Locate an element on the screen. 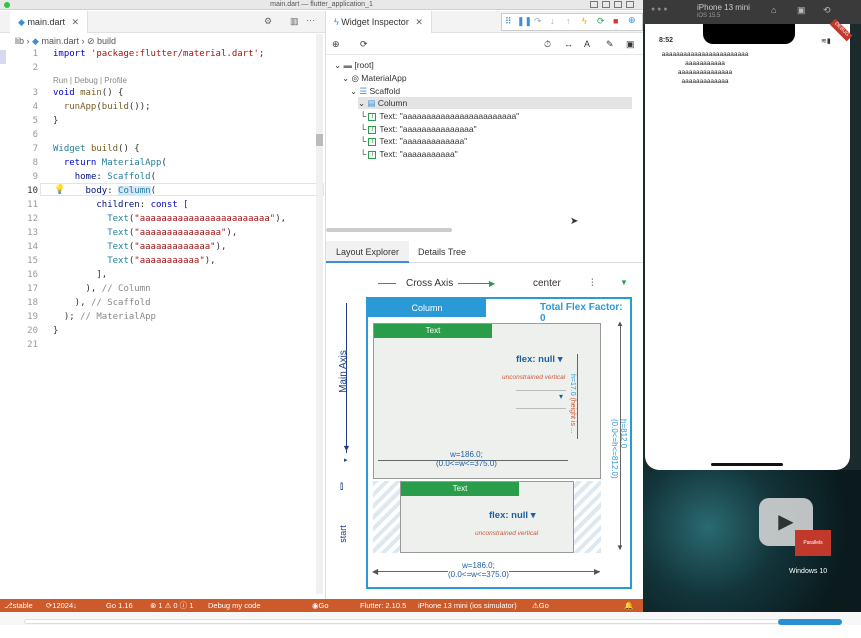 This screenshot has height=638, width=861. code-line: home: Scaffold( is located at coordinates (104, 177).